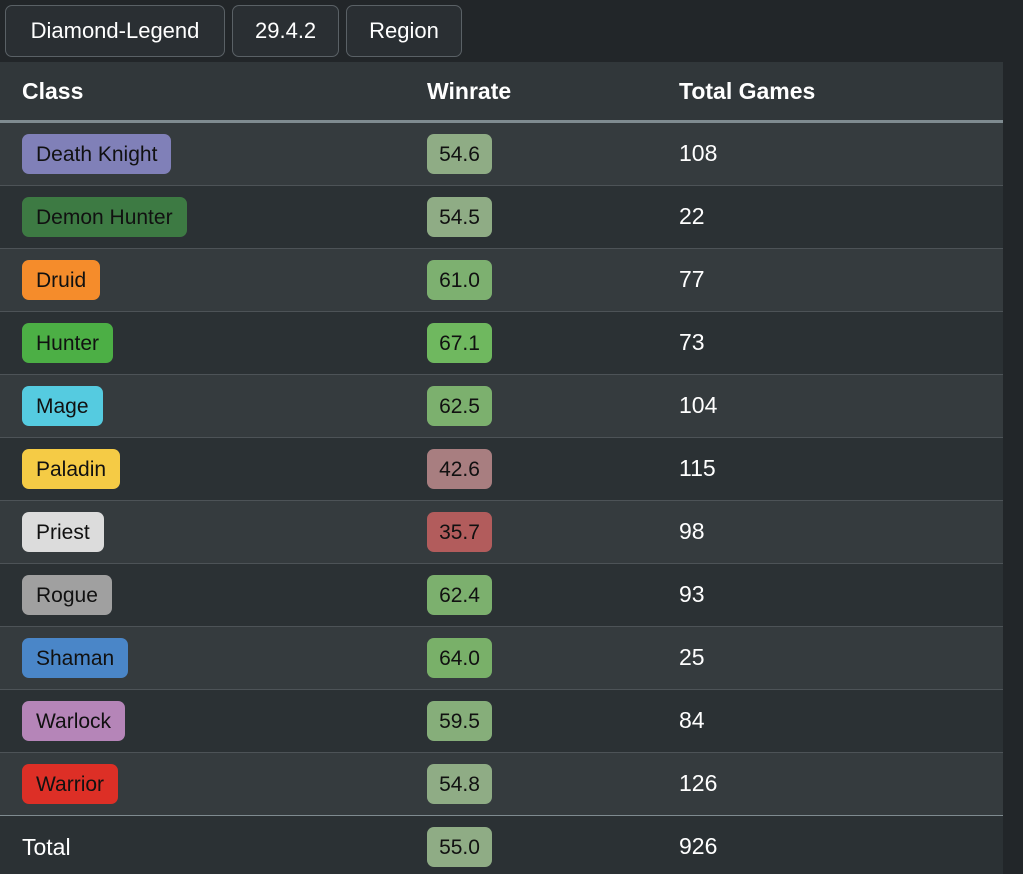 Image resolution: width=1023 pixels, height=874 pixels. I want to click on class-badge: Shaman, so click(75, 658).